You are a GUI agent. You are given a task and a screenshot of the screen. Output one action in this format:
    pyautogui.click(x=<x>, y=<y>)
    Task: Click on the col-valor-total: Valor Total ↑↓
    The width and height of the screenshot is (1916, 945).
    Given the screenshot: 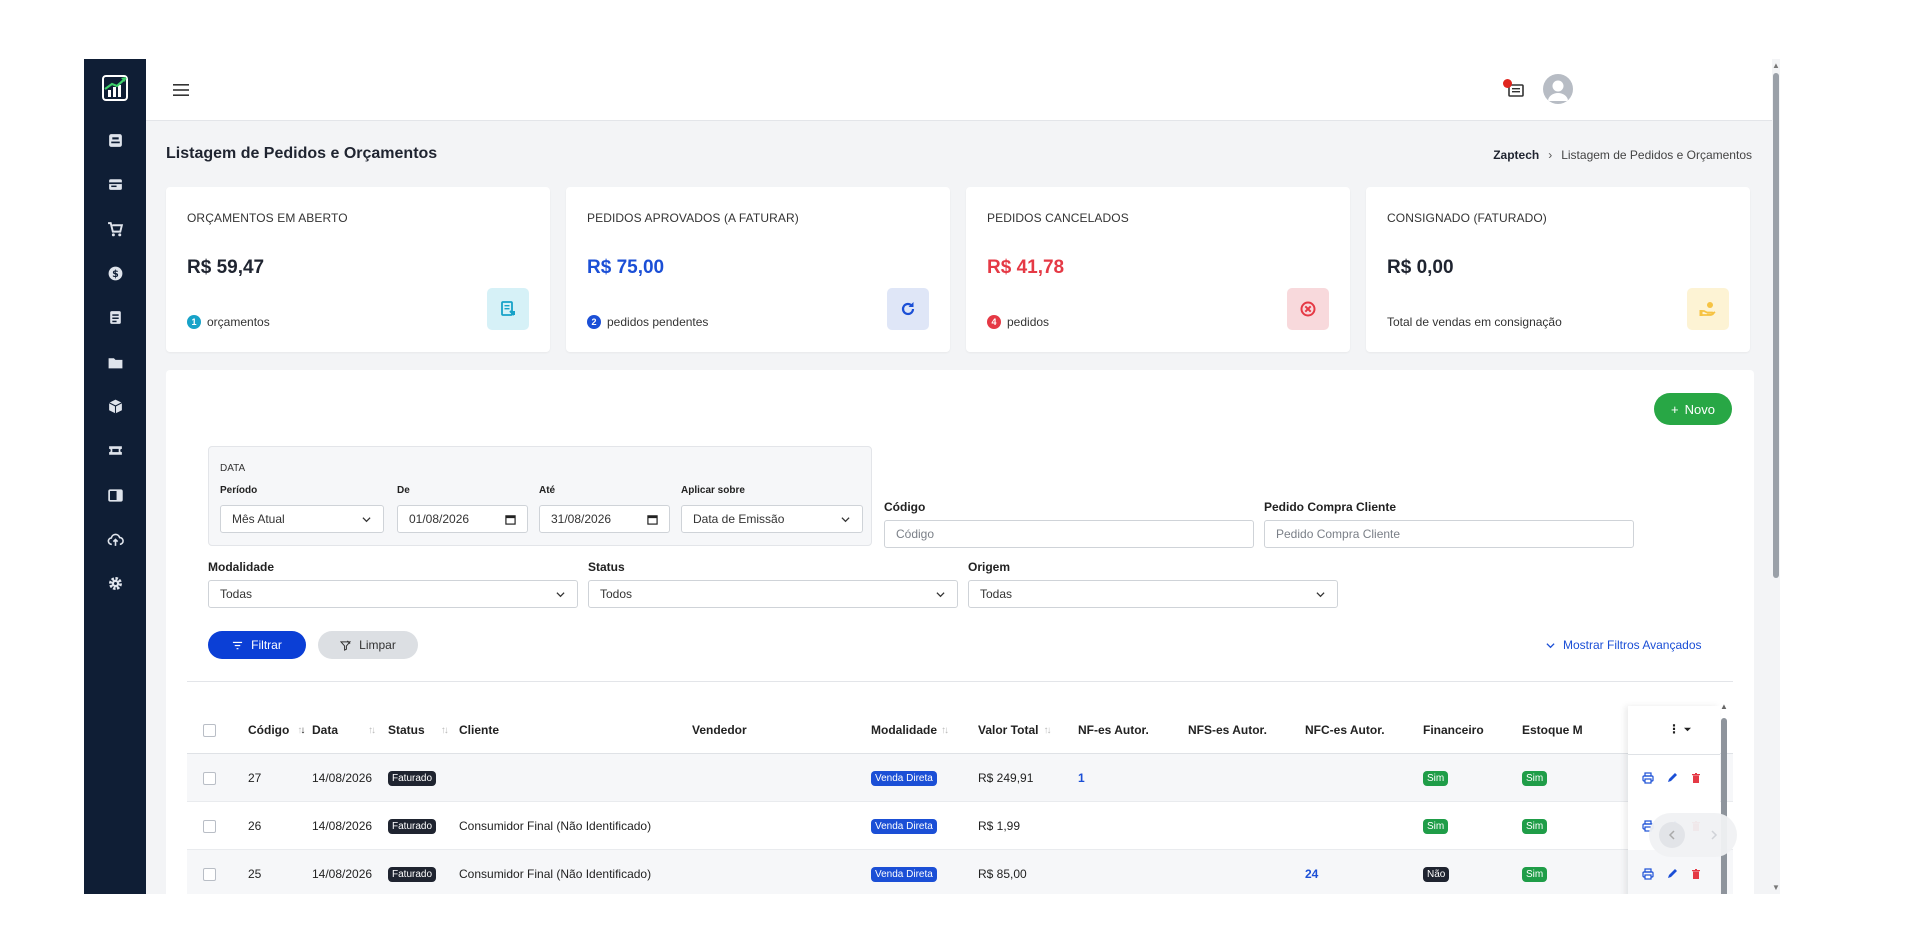 What is the action you would take?
    pyautogui.click(x=1014, y=730)
    